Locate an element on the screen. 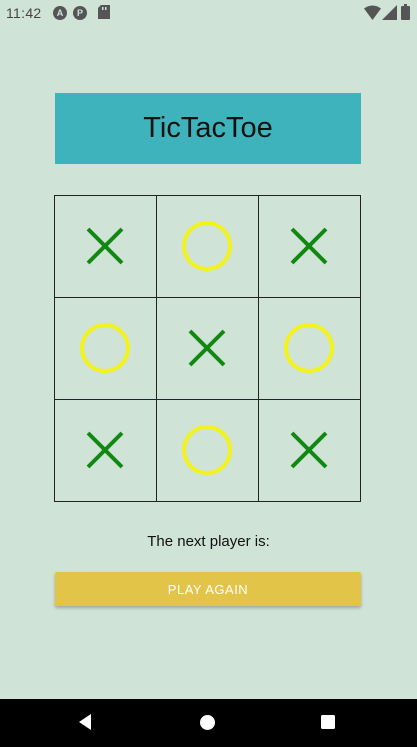  app-title: TicTacToe is located at coordinates (208, 128).